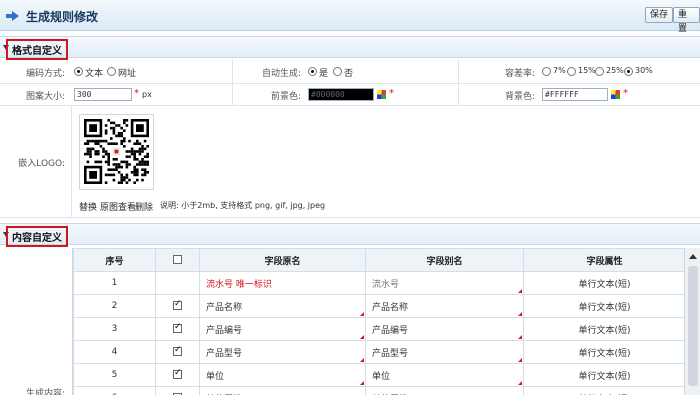 This screenshot has width=700, height=395. Describe the element at coordinates (559, 70) in the screenshot. I see `tolerance-7-label: 7%` at that location.